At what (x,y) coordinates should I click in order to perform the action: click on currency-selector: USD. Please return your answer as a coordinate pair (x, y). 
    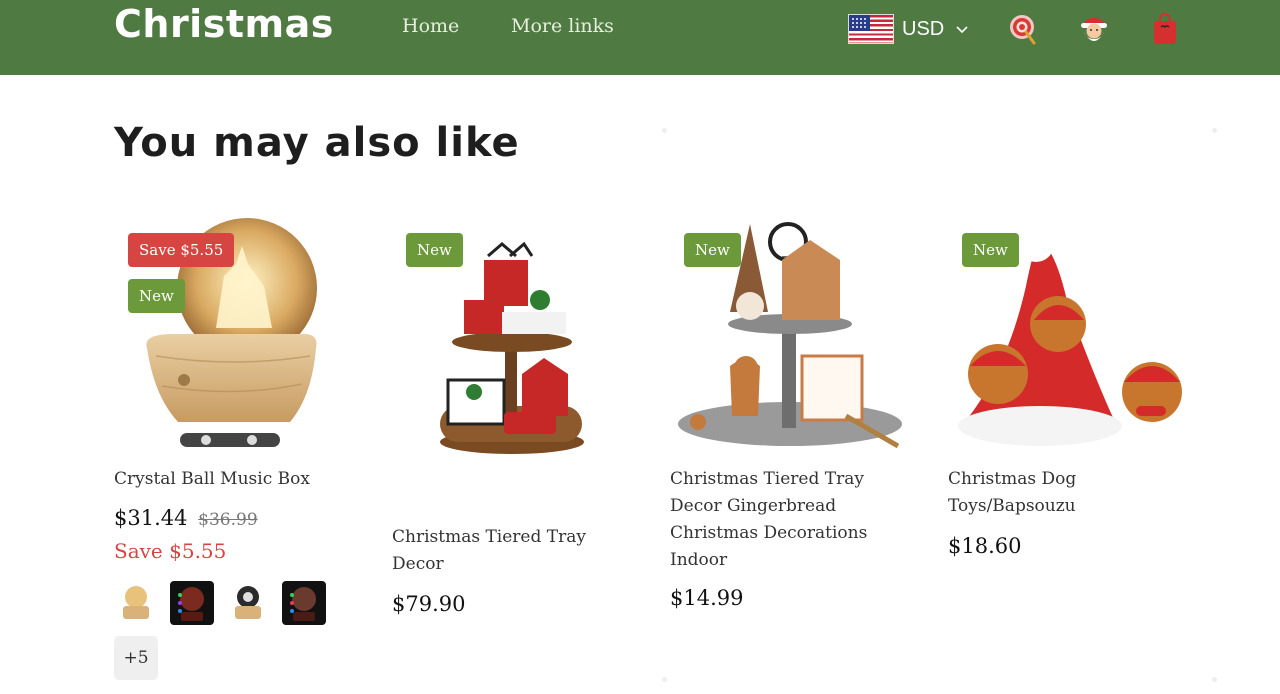
    Looking at the image, I should click on (908, 29).